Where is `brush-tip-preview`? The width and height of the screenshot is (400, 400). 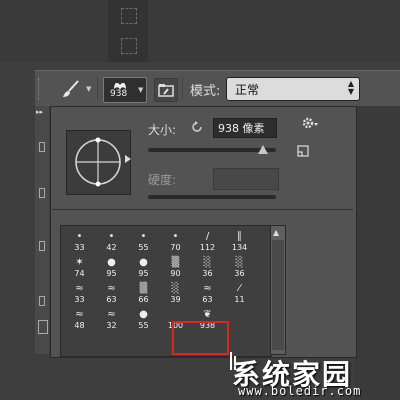 brush-tip-preview is located at coordinates (98, 162).